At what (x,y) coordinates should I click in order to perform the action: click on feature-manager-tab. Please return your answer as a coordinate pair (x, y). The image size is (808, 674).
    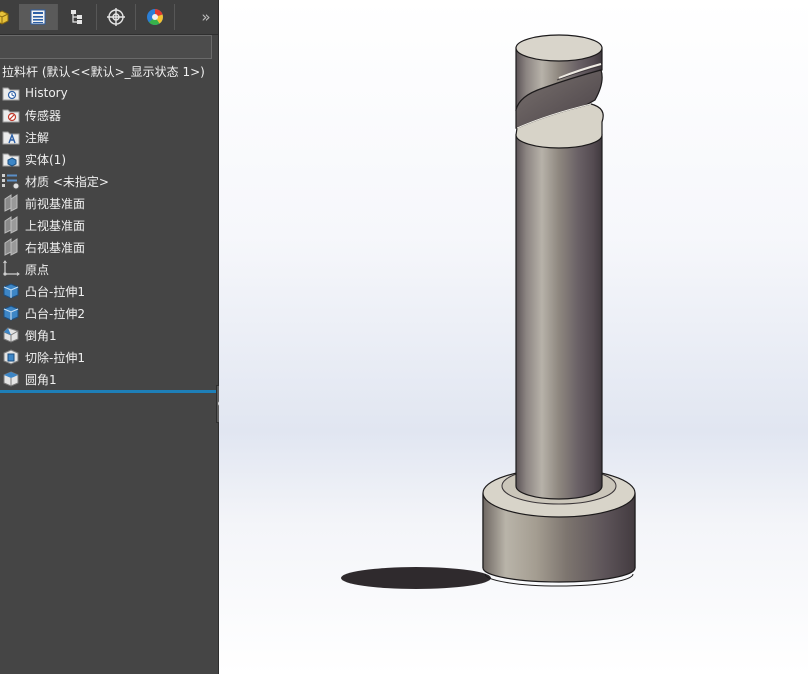
    Looking at the image, I should click on (38, 17).